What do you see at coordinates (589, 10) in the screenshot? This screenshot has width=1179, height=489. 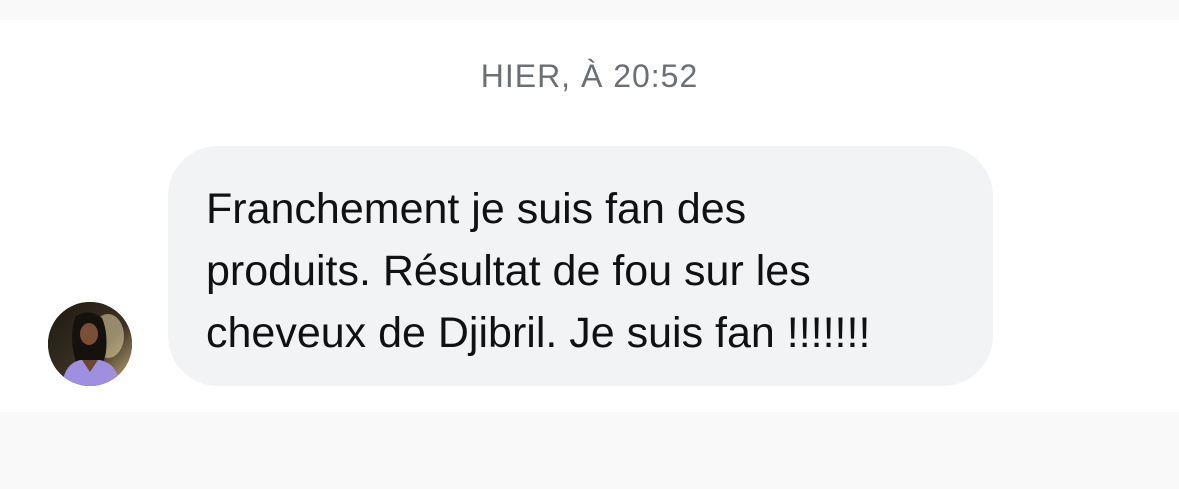 I see `top-divider-strip` at bounding box center [589, 10].